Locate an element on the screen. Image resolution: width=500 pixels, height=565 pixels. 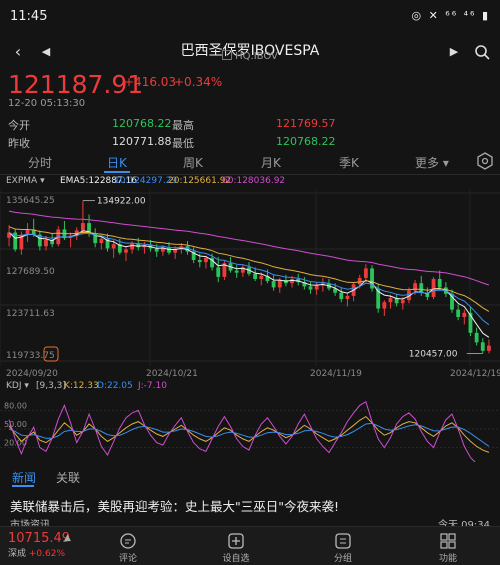
low-value: 120768.22 is located at coordinates (306, 141).